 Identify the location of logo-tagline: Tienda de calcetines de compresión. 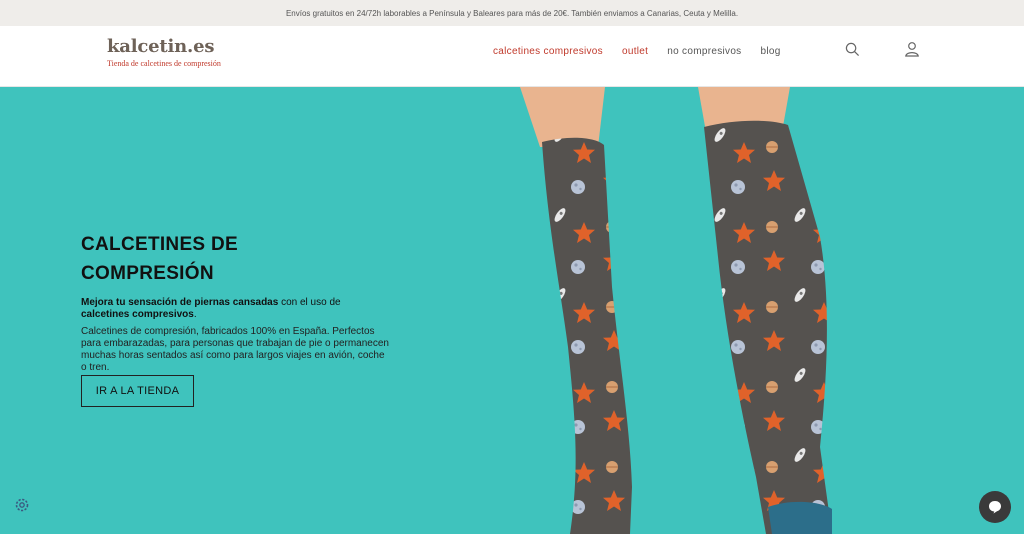
(164, 63).